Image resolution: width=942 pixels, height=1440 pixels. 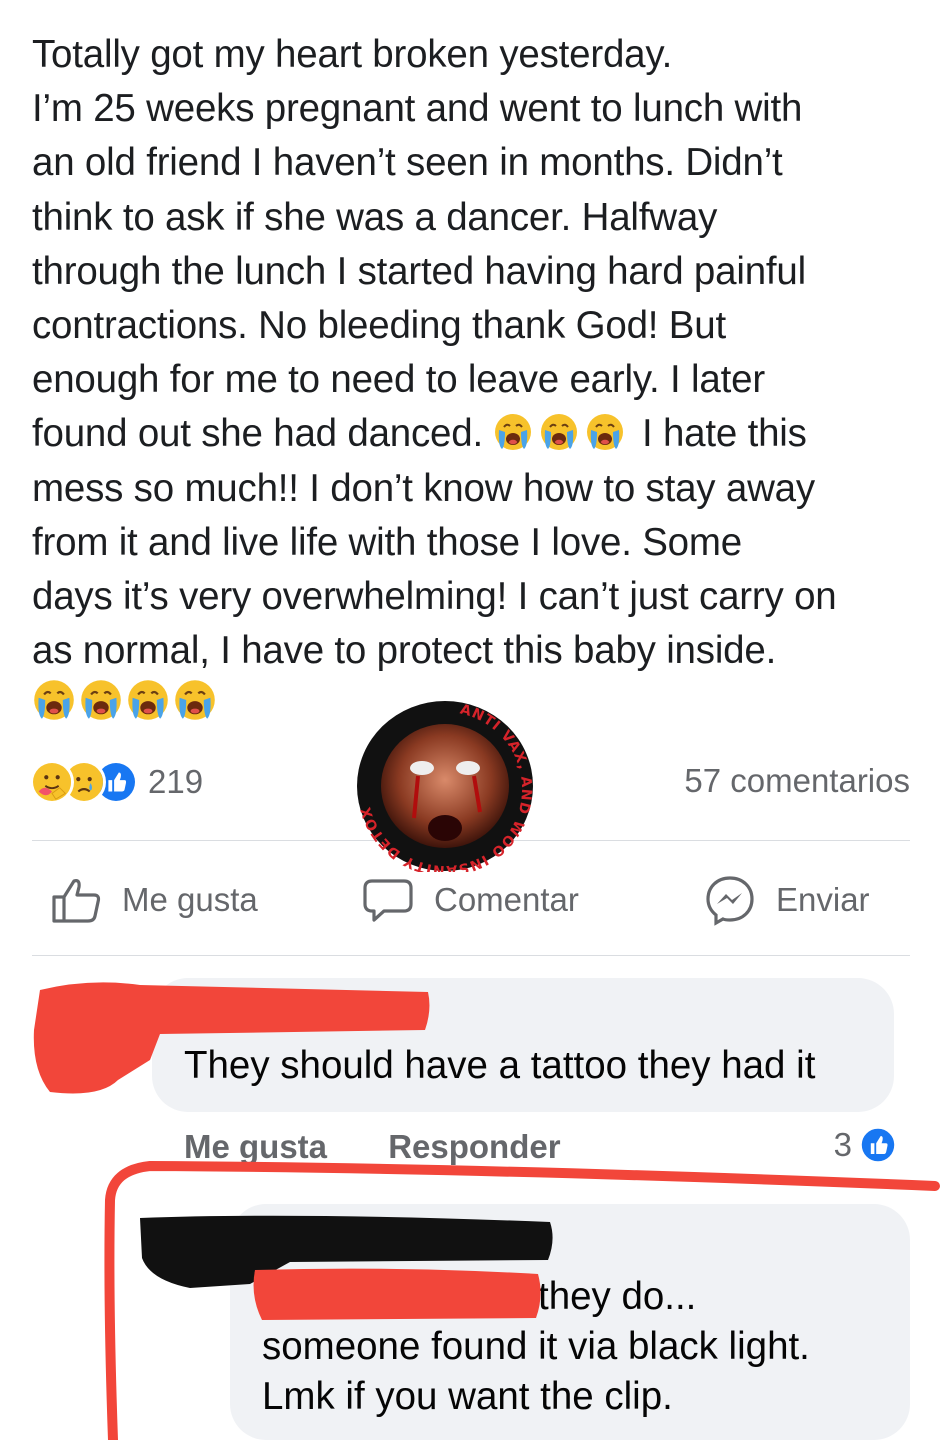 What do you see at coordinates (255, 1146) in the screenshot?
I see `comment-like-button: Me gusta` at bounding box center [255, 1146].